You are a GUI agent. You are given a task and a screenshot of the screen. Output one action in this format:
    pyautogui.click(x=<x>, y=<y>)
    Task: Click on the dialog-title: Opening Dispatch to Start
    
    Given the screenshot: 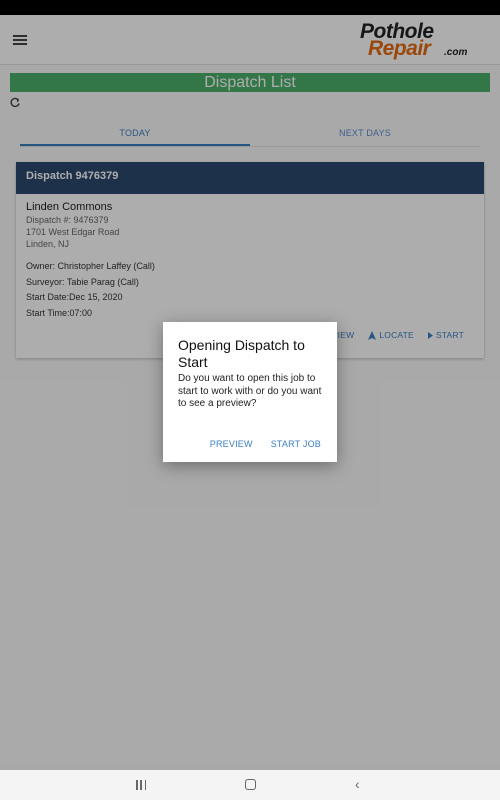 What is the action you would take?
    pyautogui.click(x=241, y=353)
    